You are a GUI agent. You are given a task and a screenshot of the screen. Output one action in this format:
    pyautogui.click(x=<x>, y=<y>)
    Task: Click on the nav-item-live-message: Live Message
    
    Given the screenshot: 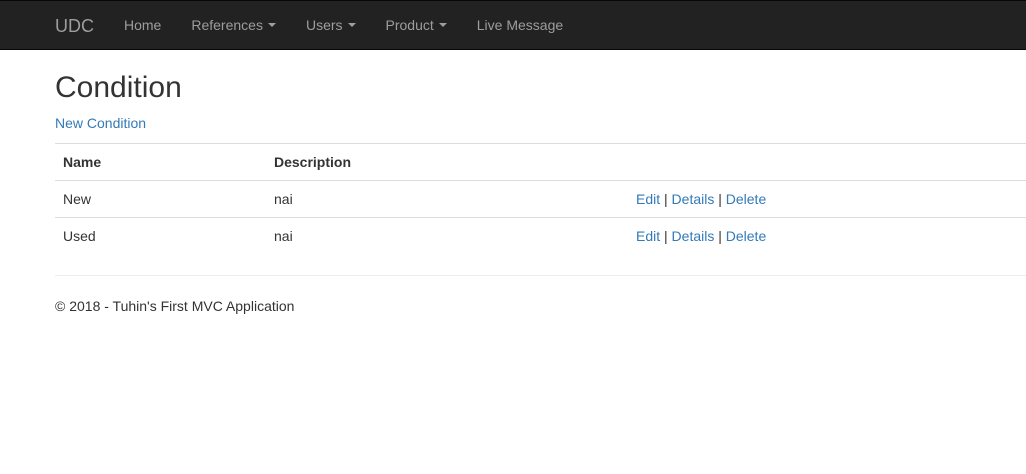 What is the action you would take?
    pyautogui.click(x=520, y=25)
    